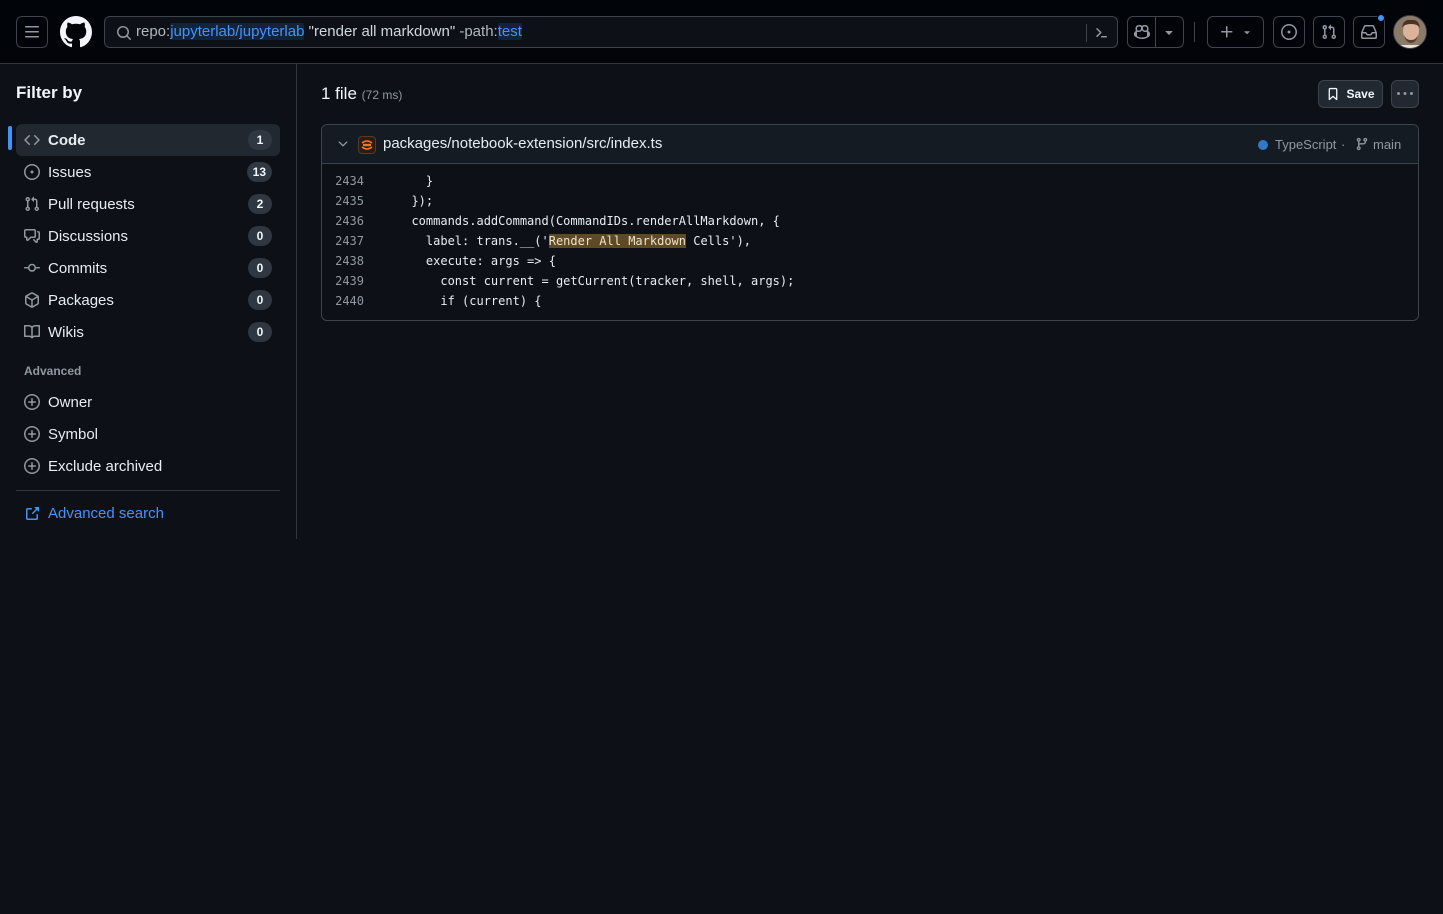  I want to click on results-timing: (72 ms), so click(382, 95).